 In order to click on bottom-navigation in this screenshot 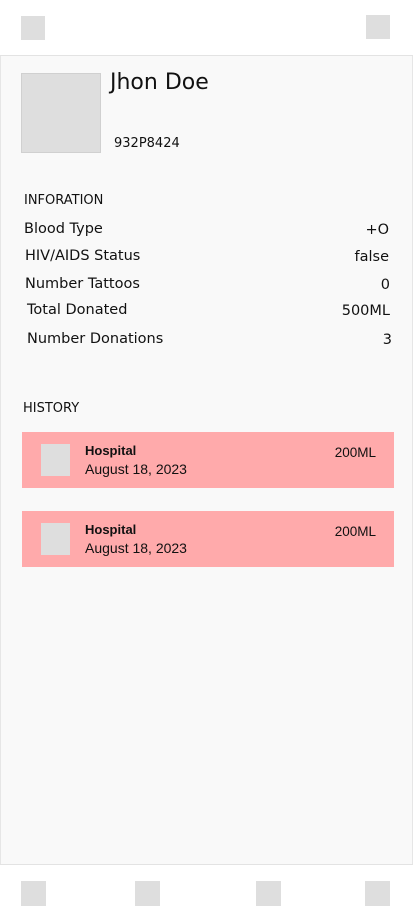, I will do `click(206, 893)`.